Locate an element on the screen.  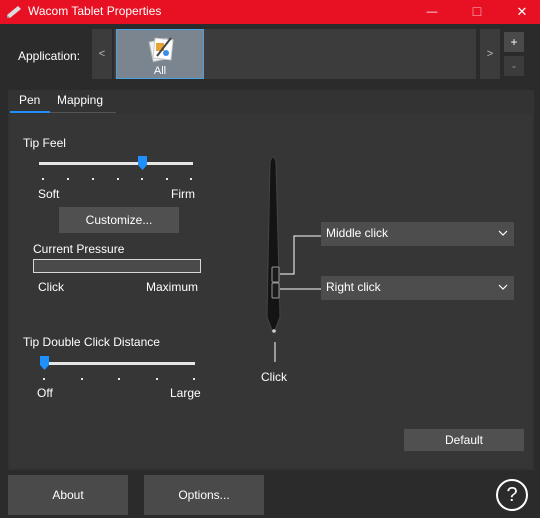
tab-mapping: Mapping is located at coordinates (80, 100).